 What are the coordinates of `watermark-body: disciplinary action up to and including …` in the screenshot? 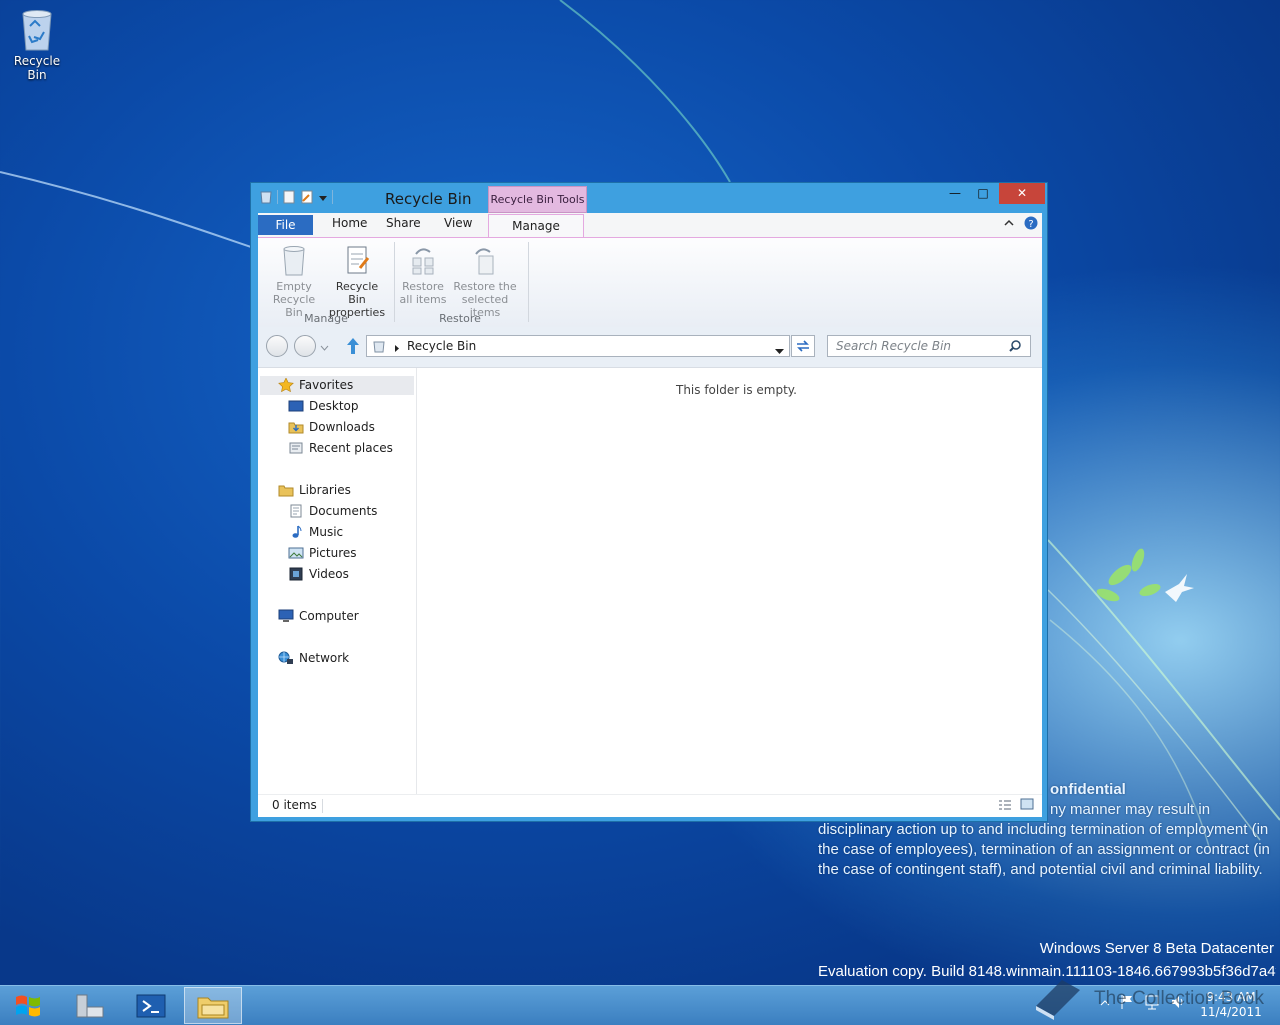 It's located at (1044, 849).